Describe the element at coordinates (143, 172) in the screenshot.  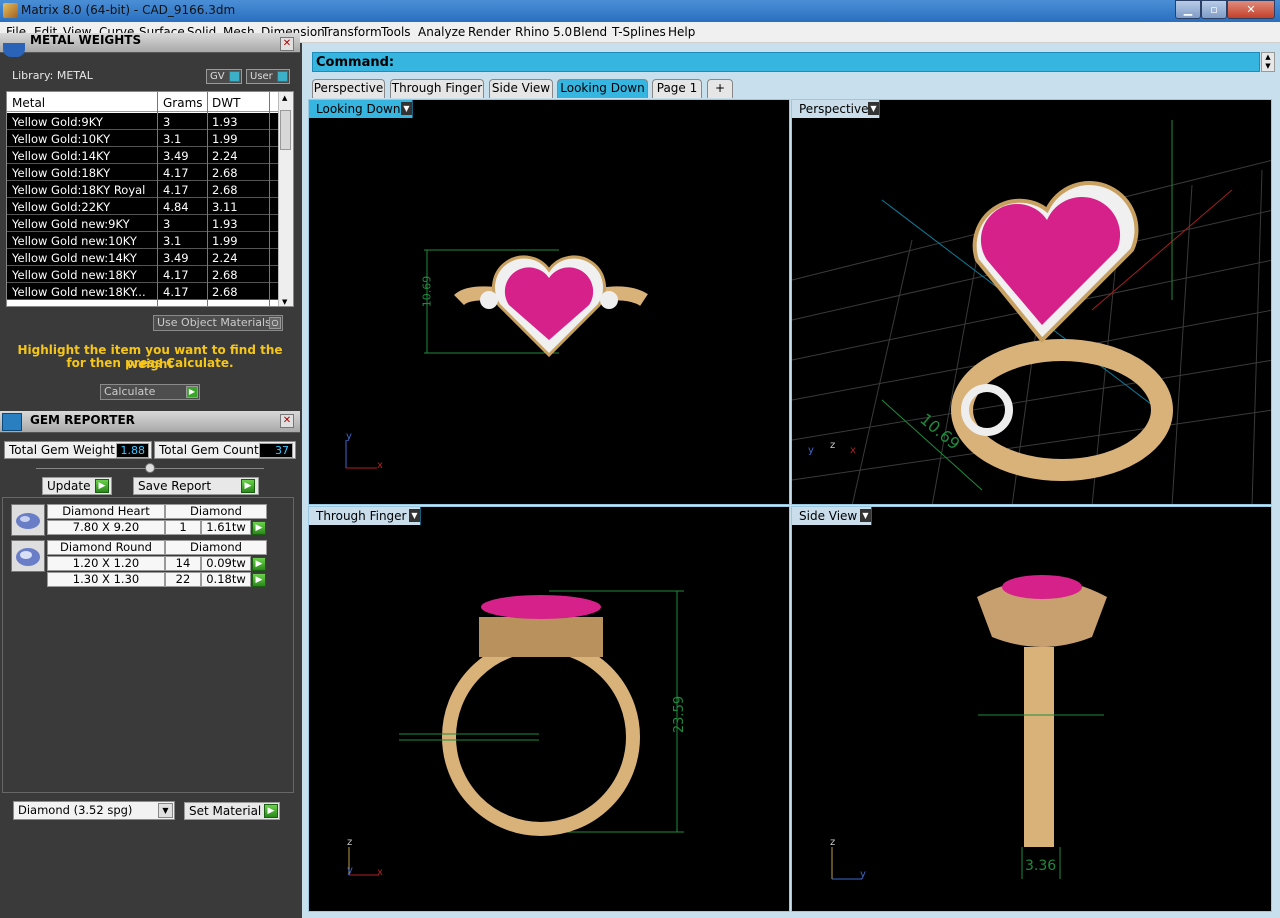
I see `table-row: Yellow Gold:18KY 4.17 2.68` at that location.